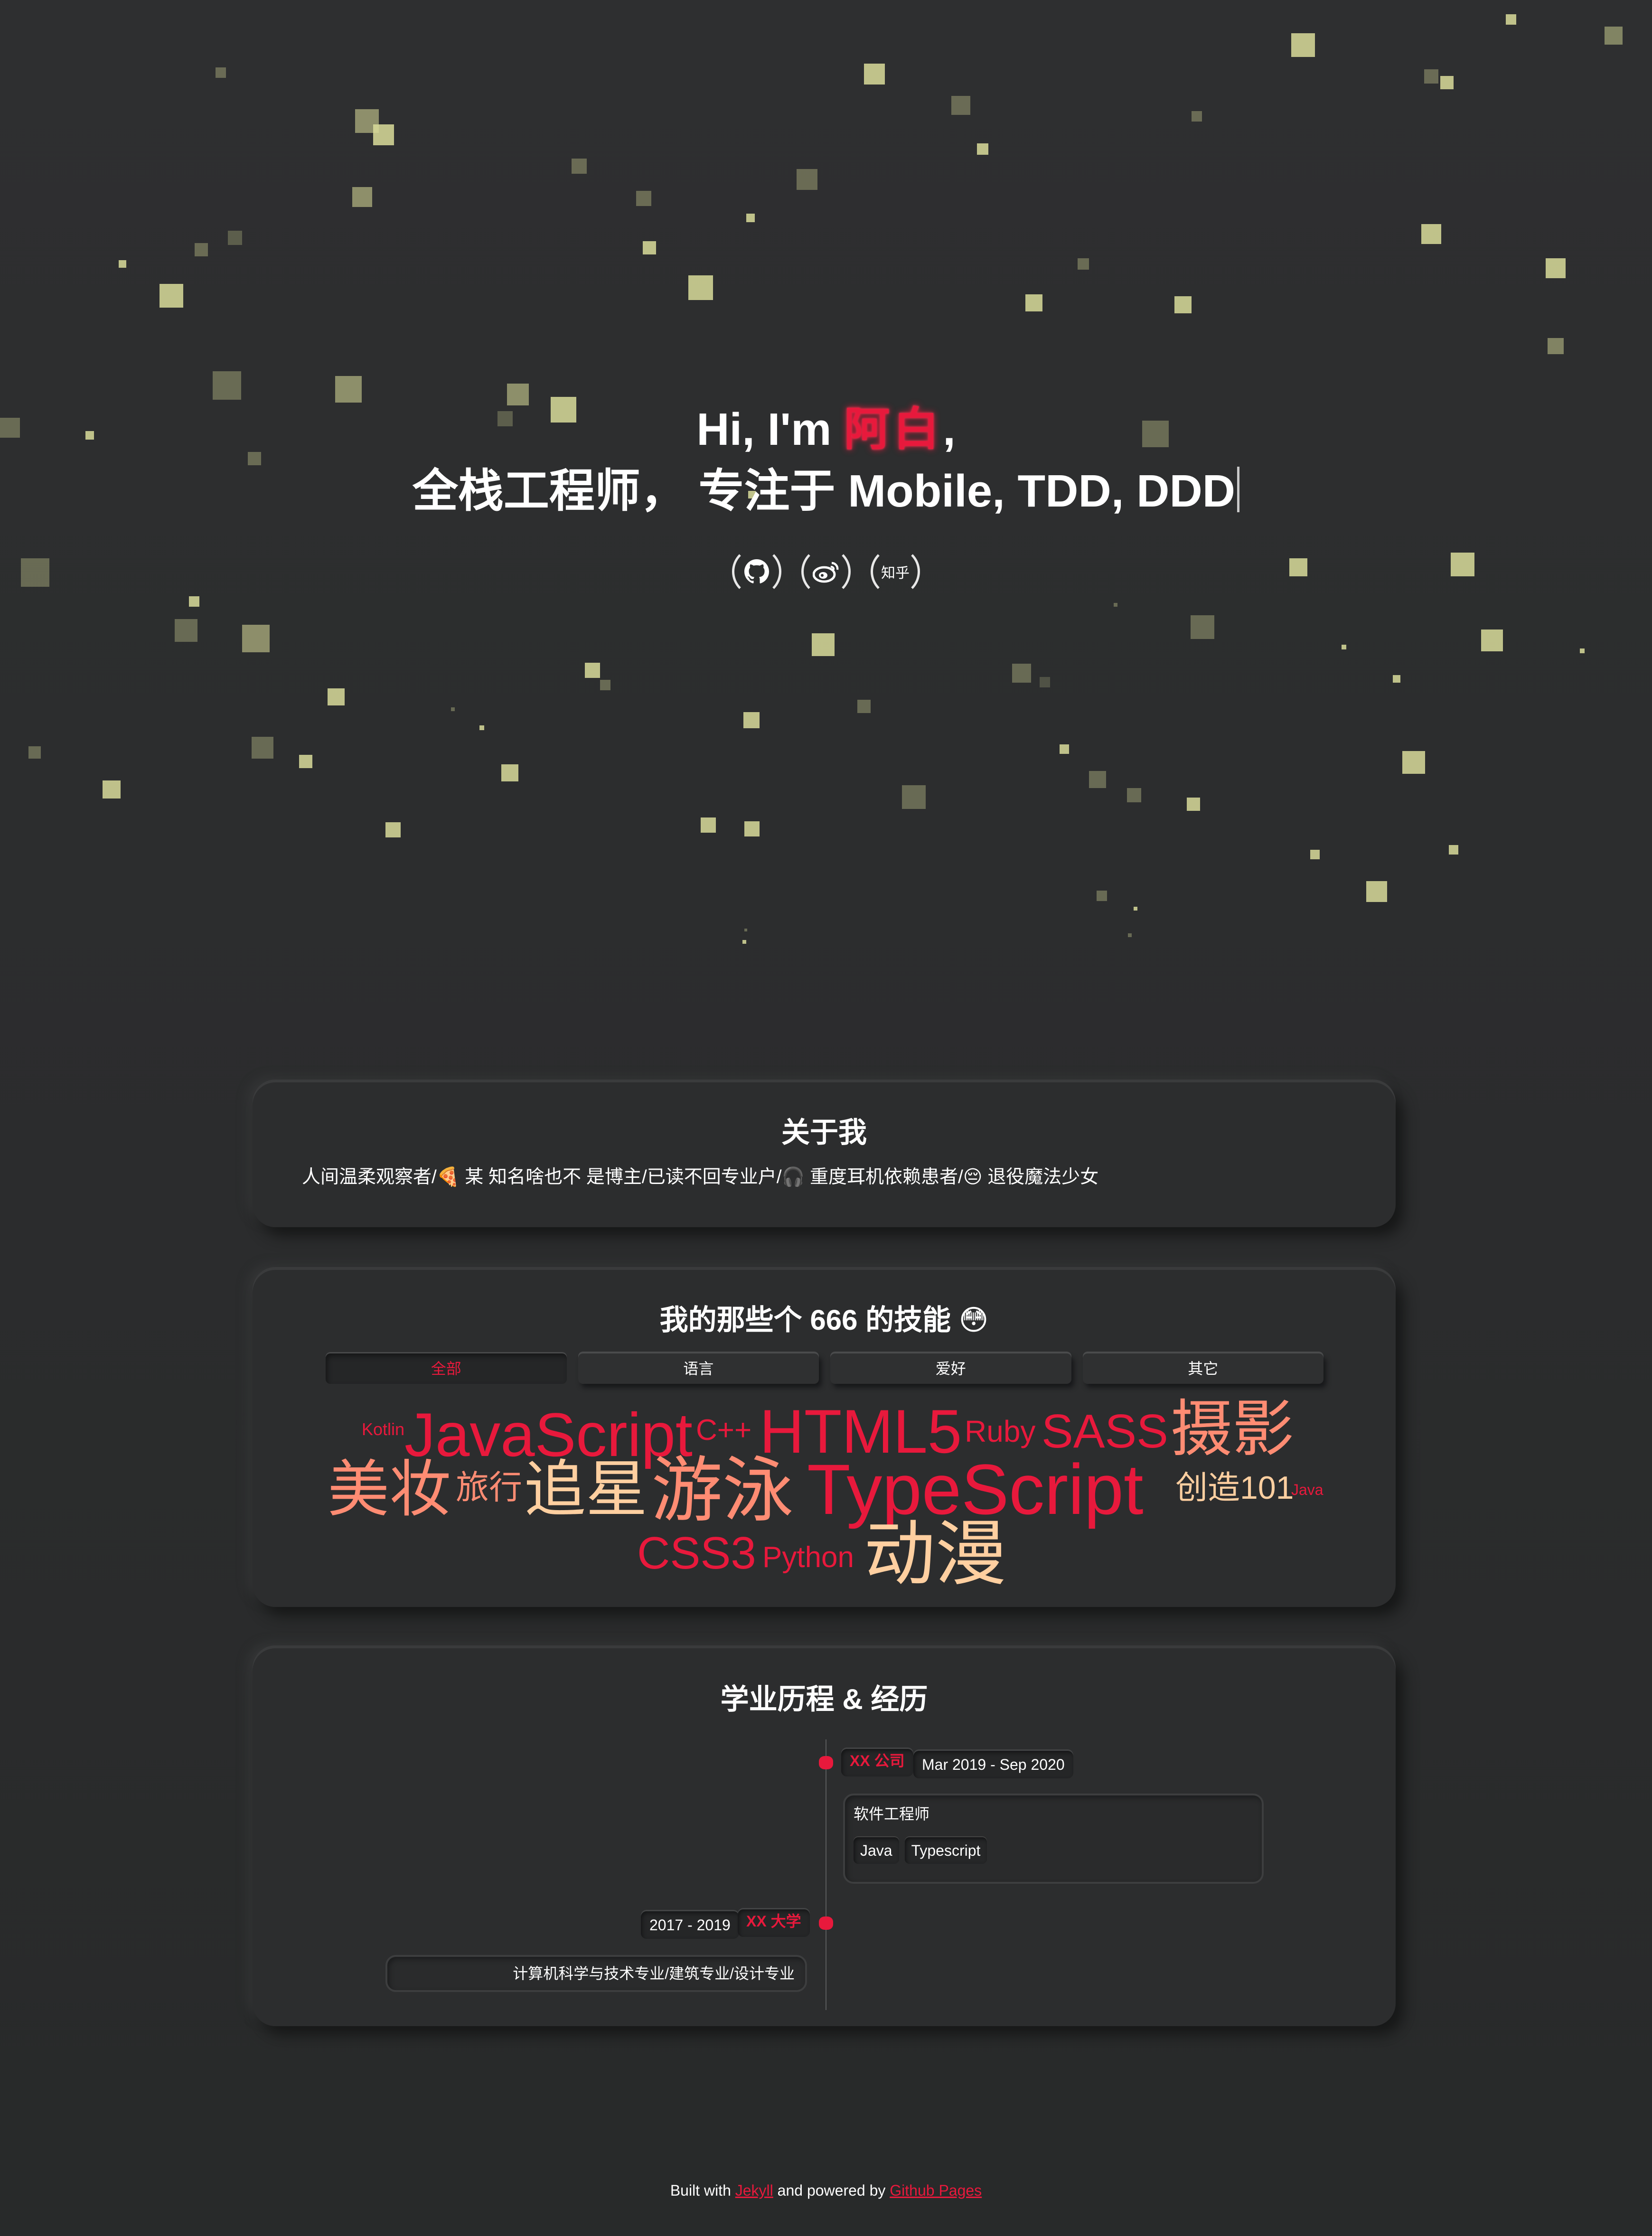 The image size is (1652, 2236). What do you see at coordinates (389, 1489) in the screenshot?
I see `skill-word: 美妆` at bounding box center [389, 1489].